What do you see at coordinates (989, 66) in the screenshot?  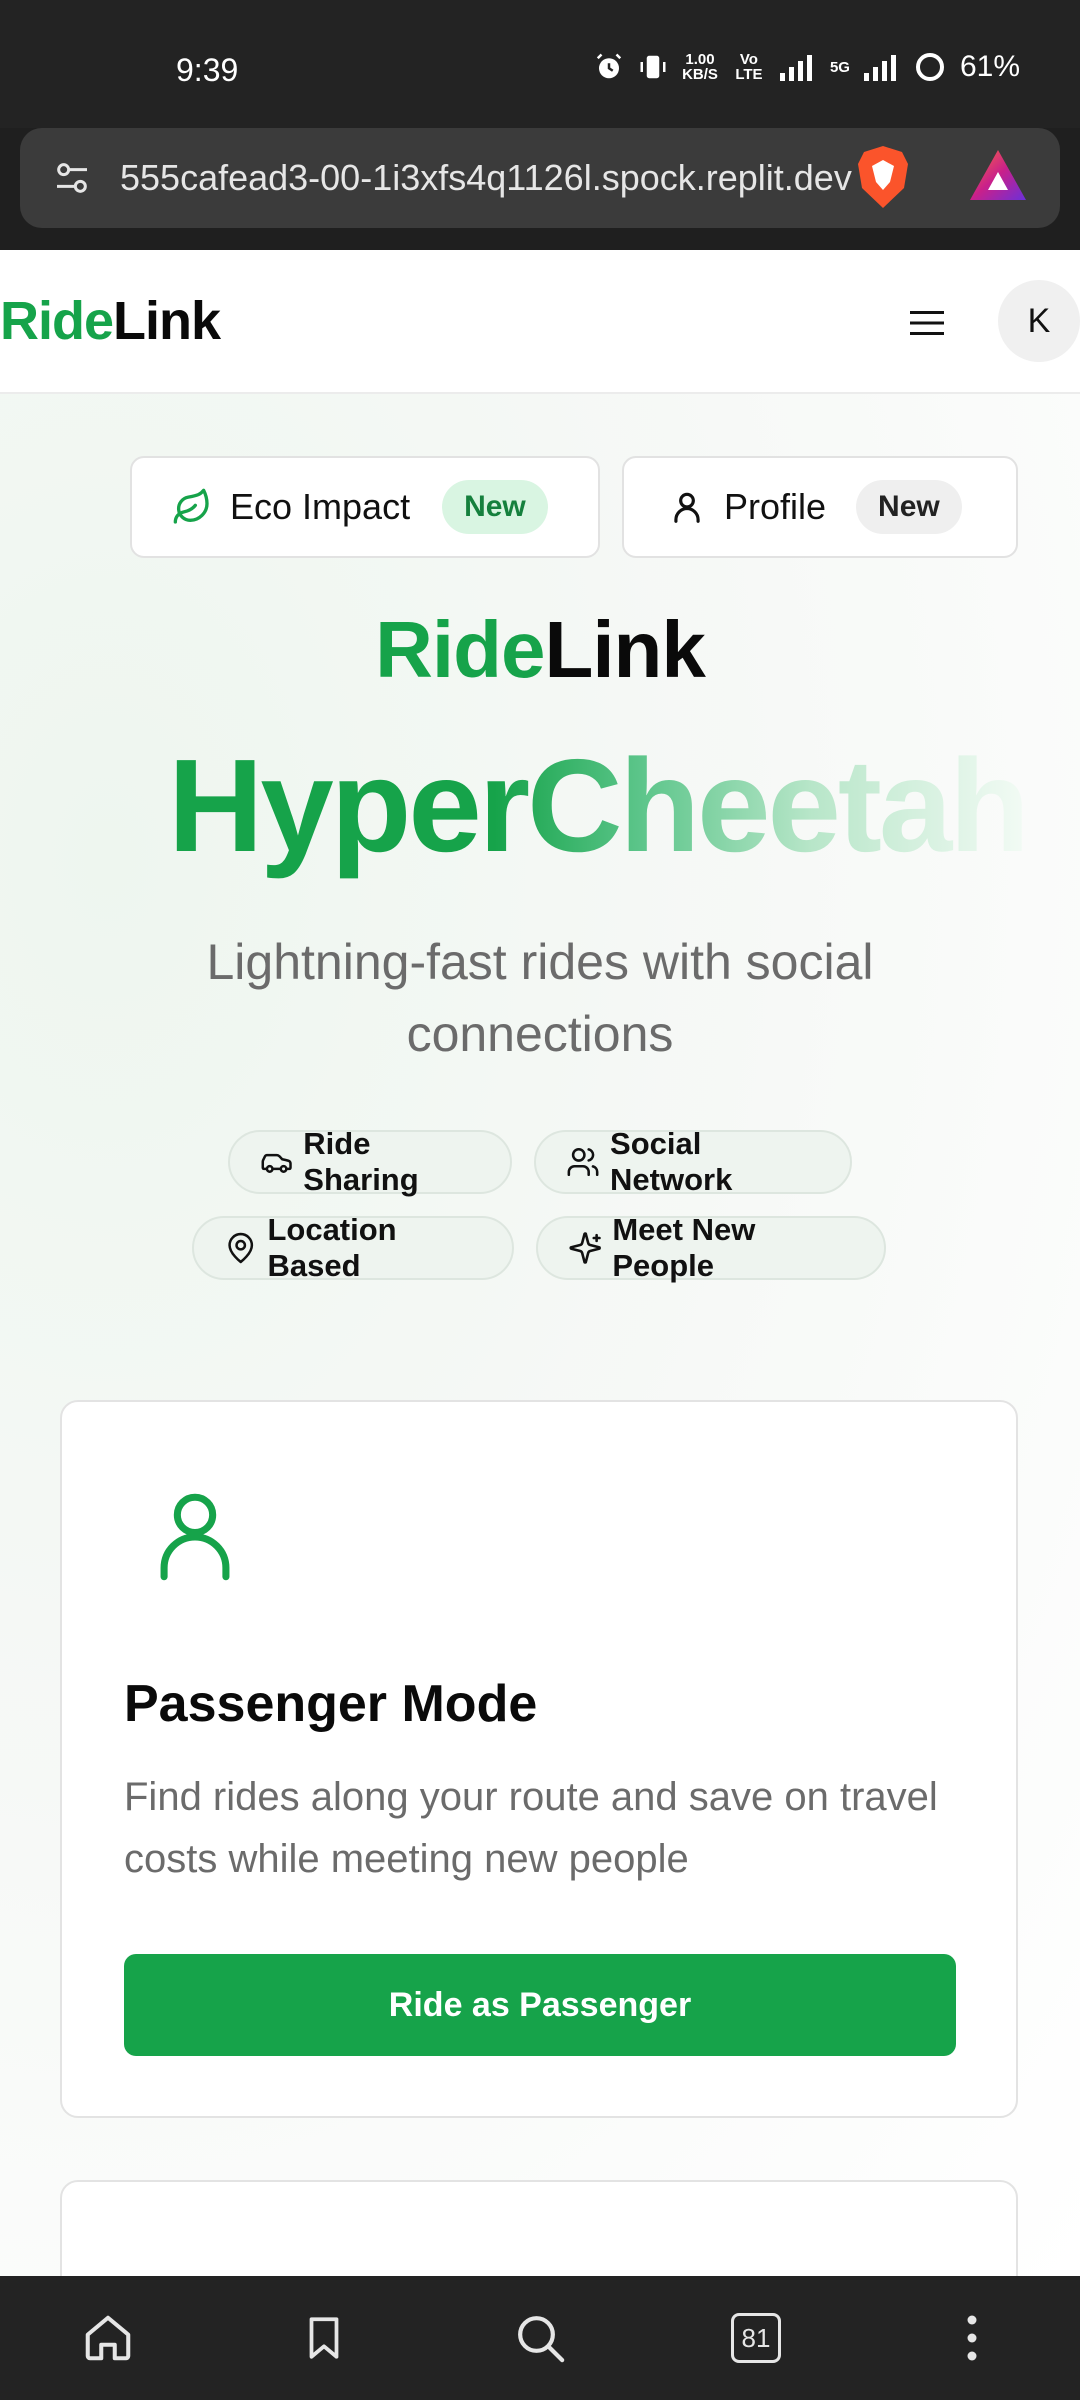 I see `battery-level: 61%` at bounding box center [989, 66].